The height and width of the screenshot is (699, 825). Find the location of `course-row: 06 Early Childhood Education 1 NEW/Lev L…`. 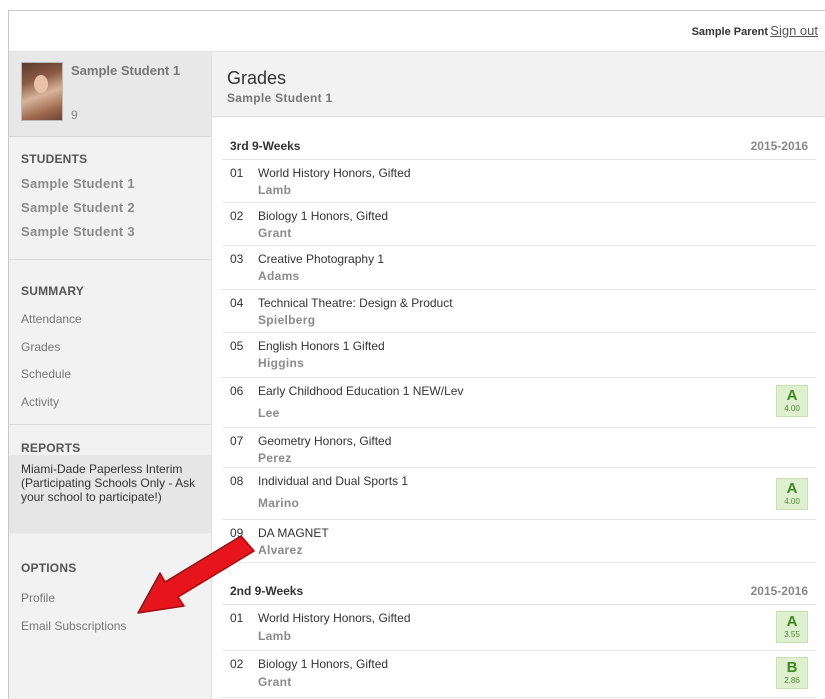

course-row: 06 Early Childhood Education 1 NEW/Lev L… is located at coordinates (519, 403).